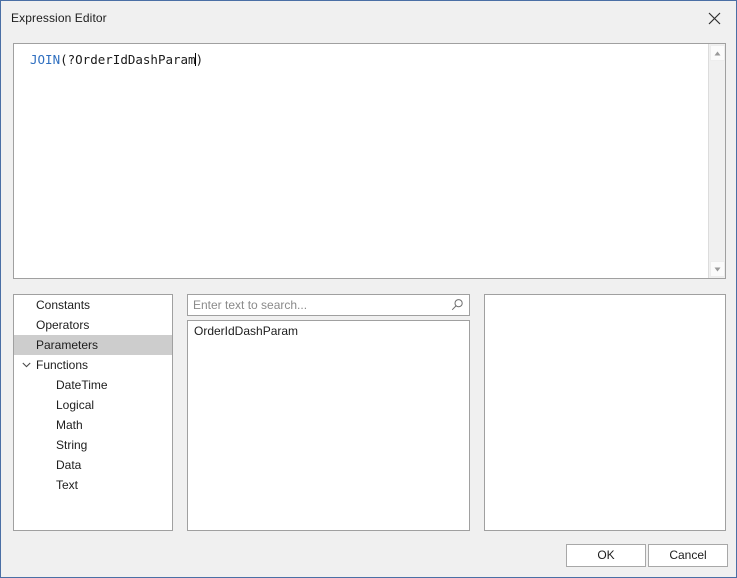 Image resolution: width=737 pixels, height=578 pixels. I want to click on description-text, so click(605, 300).